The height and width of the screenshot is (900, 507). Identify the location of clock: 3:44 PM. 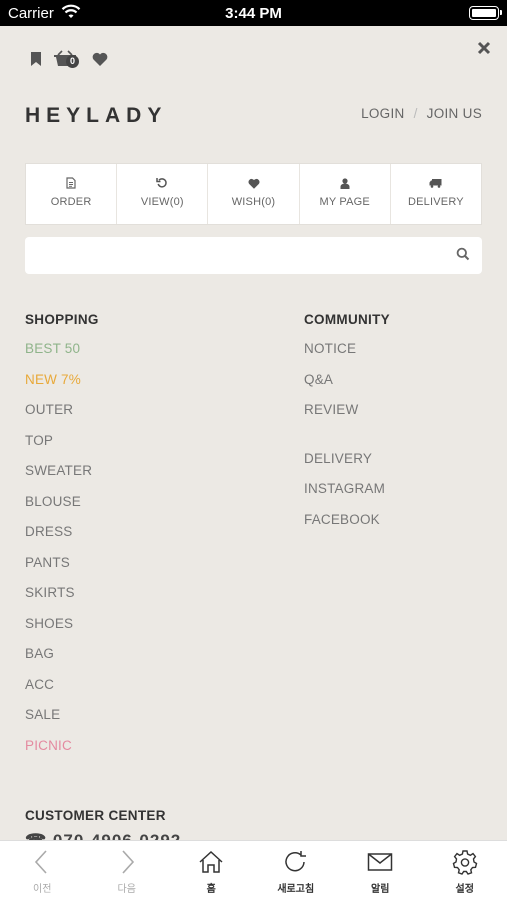
(253, 13).